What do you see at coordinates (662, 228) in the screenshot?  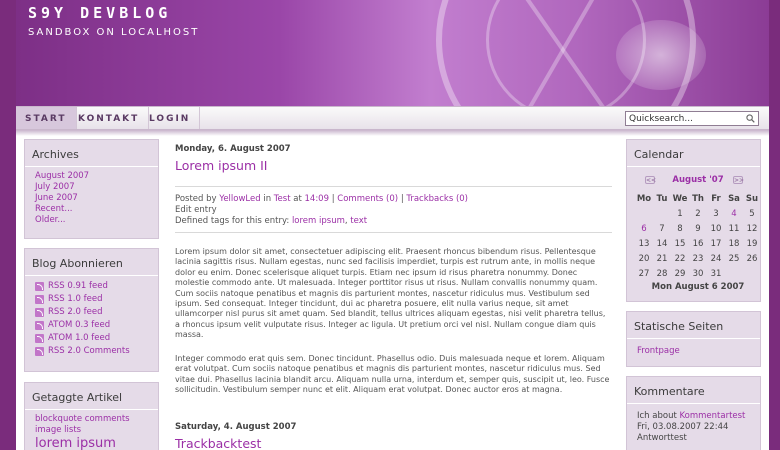 I see `calendar-day: 7` at bounding box center [662, 228].